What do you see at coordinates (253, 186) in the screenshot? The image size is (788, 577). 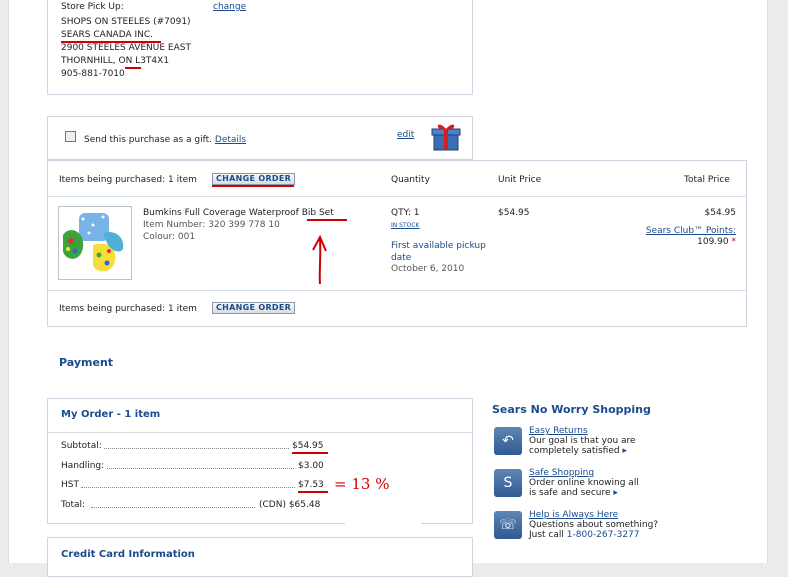 I see `annotation-underline-change-order` at bounding box center [253, 186].